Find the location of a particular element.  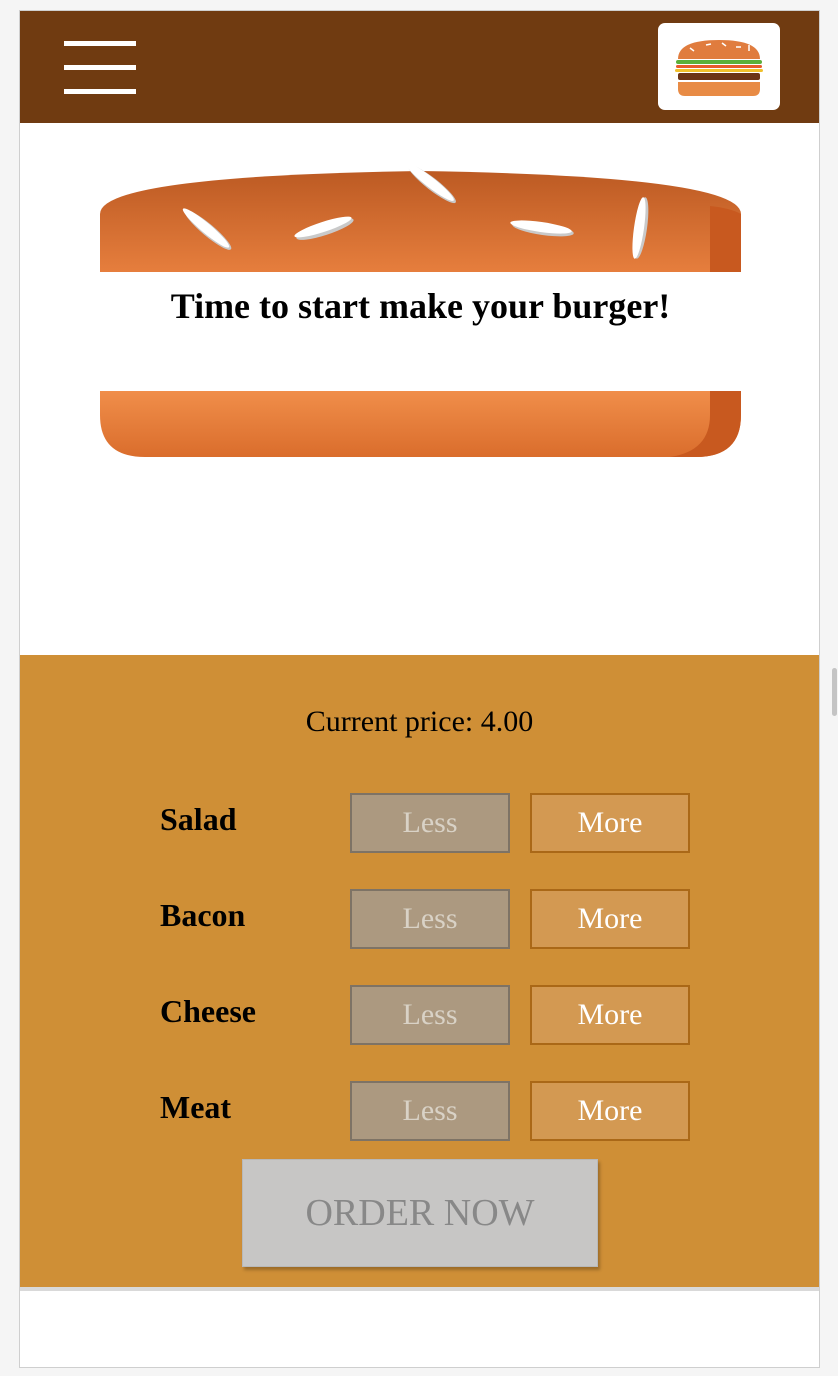

bread-bottom is located at coordinates (420, 424).